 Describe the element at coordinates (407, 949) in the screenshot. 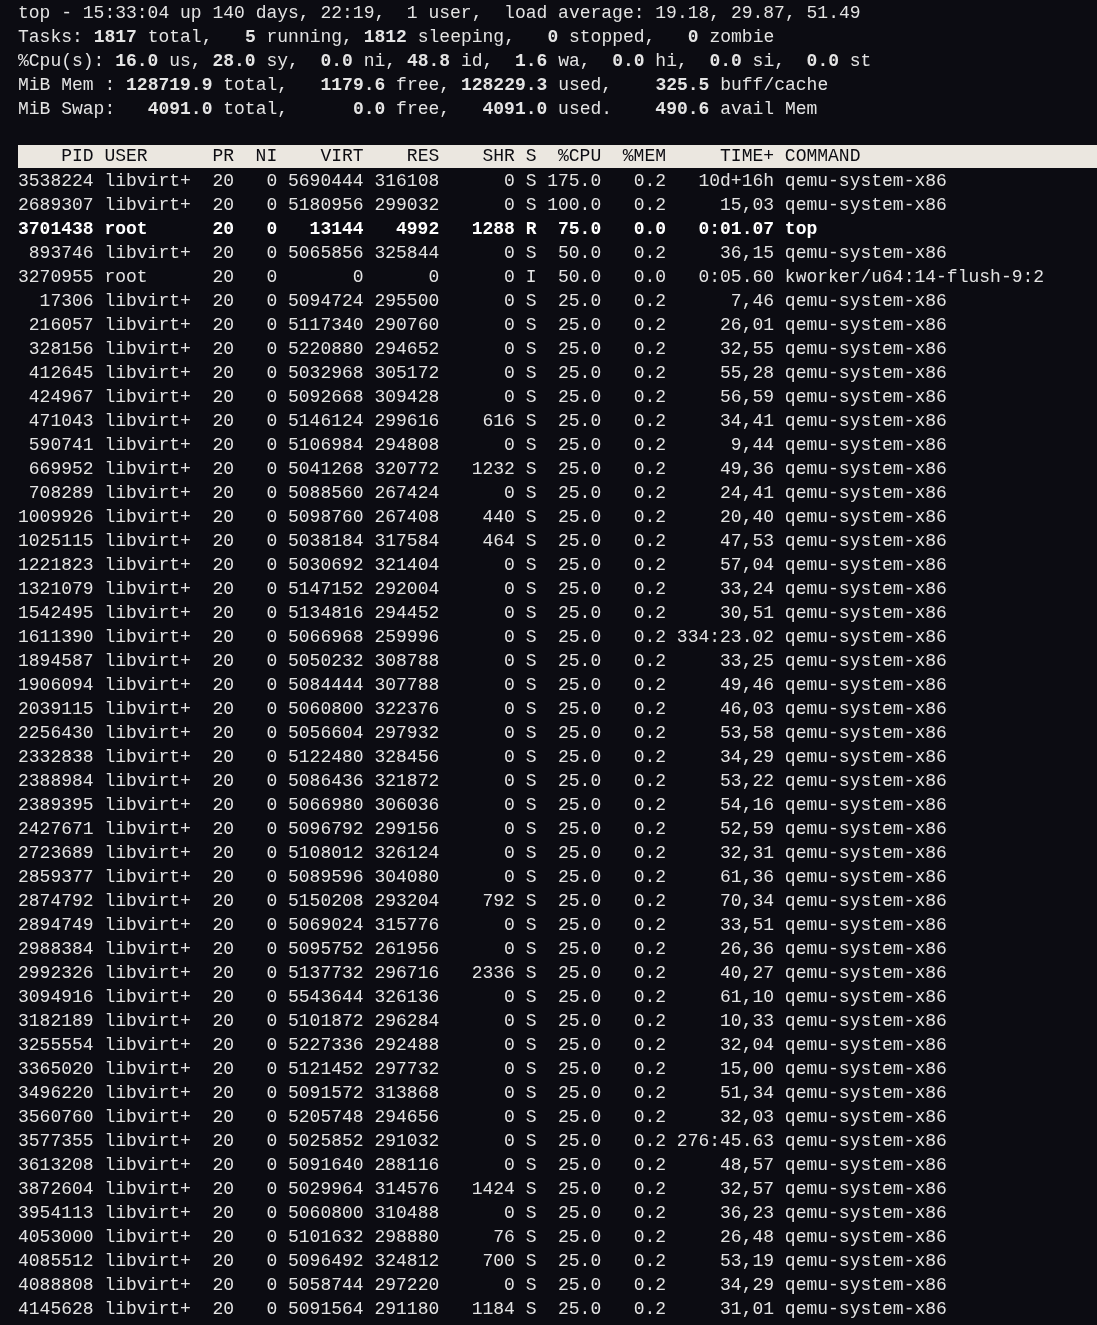

I see `table-cell-text: 261956` at that location.